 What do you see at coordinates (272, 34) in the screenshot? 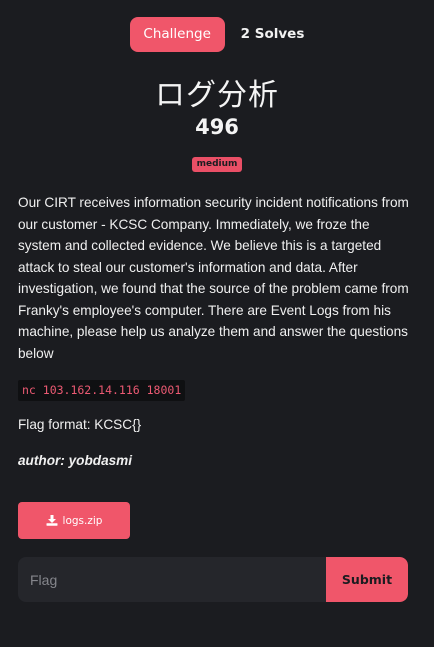
I see `tab-solves: 2 Solves` at bounding box center [272, 34].